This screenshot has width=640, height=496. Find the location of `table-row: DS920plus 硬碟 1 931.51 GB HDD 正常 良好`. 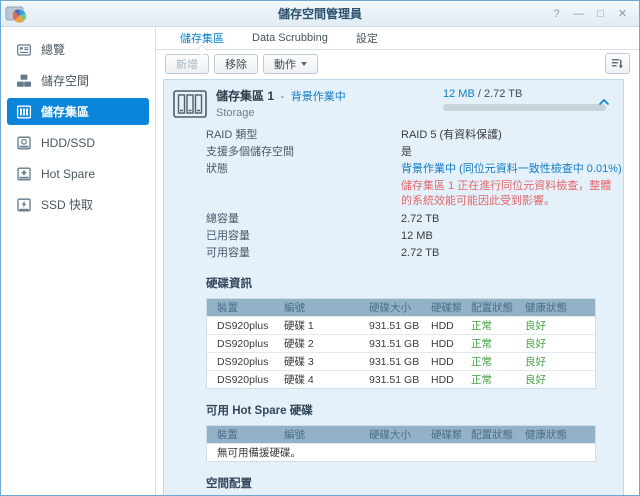

table-row: DS920plus 硬碟 1 931.51 GB HDD 正常 良好 is located at coordinates (401, 325).